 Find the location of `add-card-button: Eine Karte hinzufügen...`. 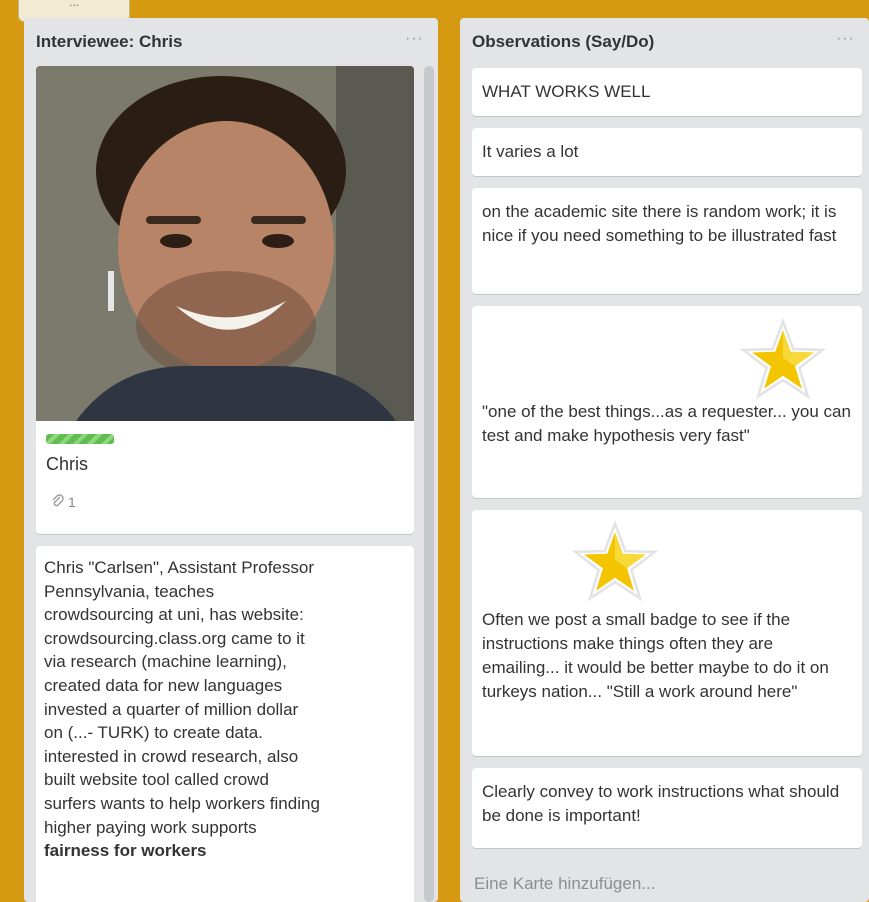

add-card-button: Eine Karte hinzufügen... is located at coordinates (564, 884).